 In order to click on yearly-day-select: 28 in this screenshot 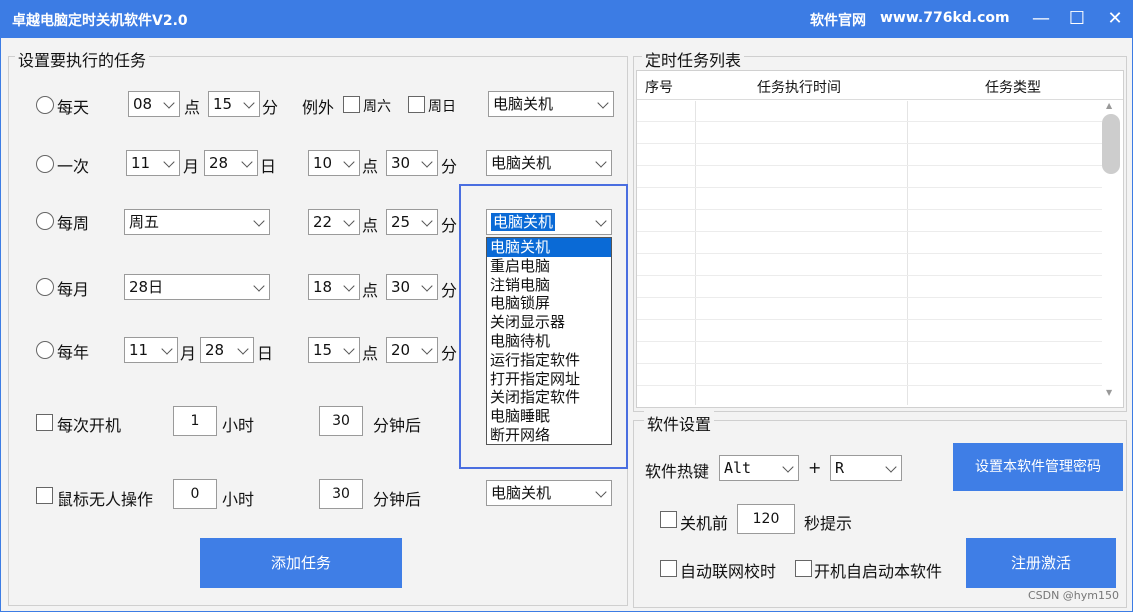, I will do `click(227, 350)`.